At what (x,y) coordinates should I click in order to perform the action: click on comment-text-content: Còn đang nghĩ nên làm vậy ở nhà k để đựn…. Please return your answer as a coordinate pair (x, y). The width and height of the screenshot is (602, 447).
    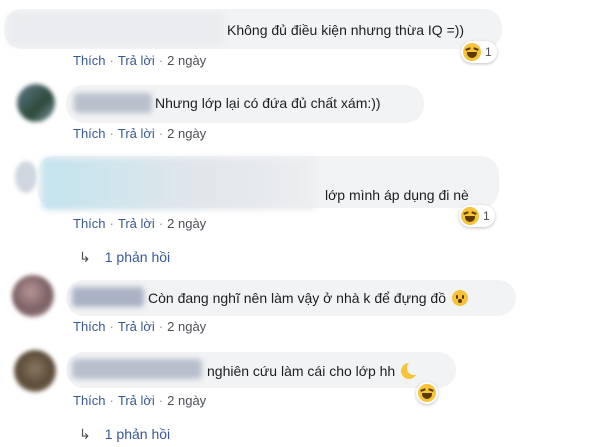
    Looking at the image, I should click on (297, 298).